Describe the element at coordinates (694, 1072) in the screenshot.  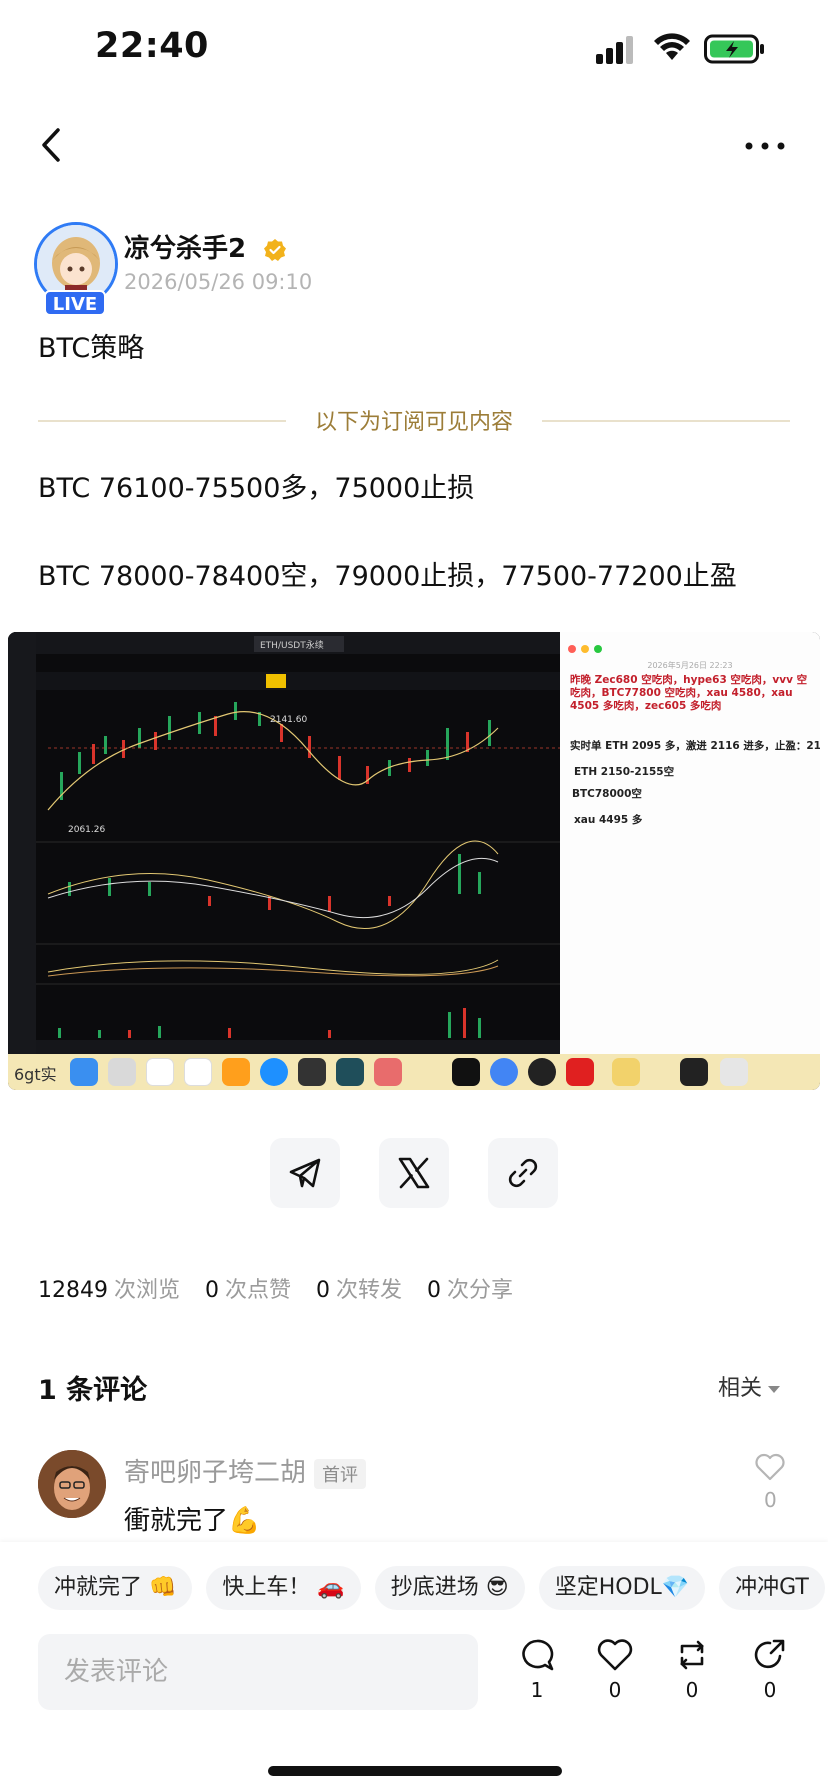
I see `display-icon` at that location.